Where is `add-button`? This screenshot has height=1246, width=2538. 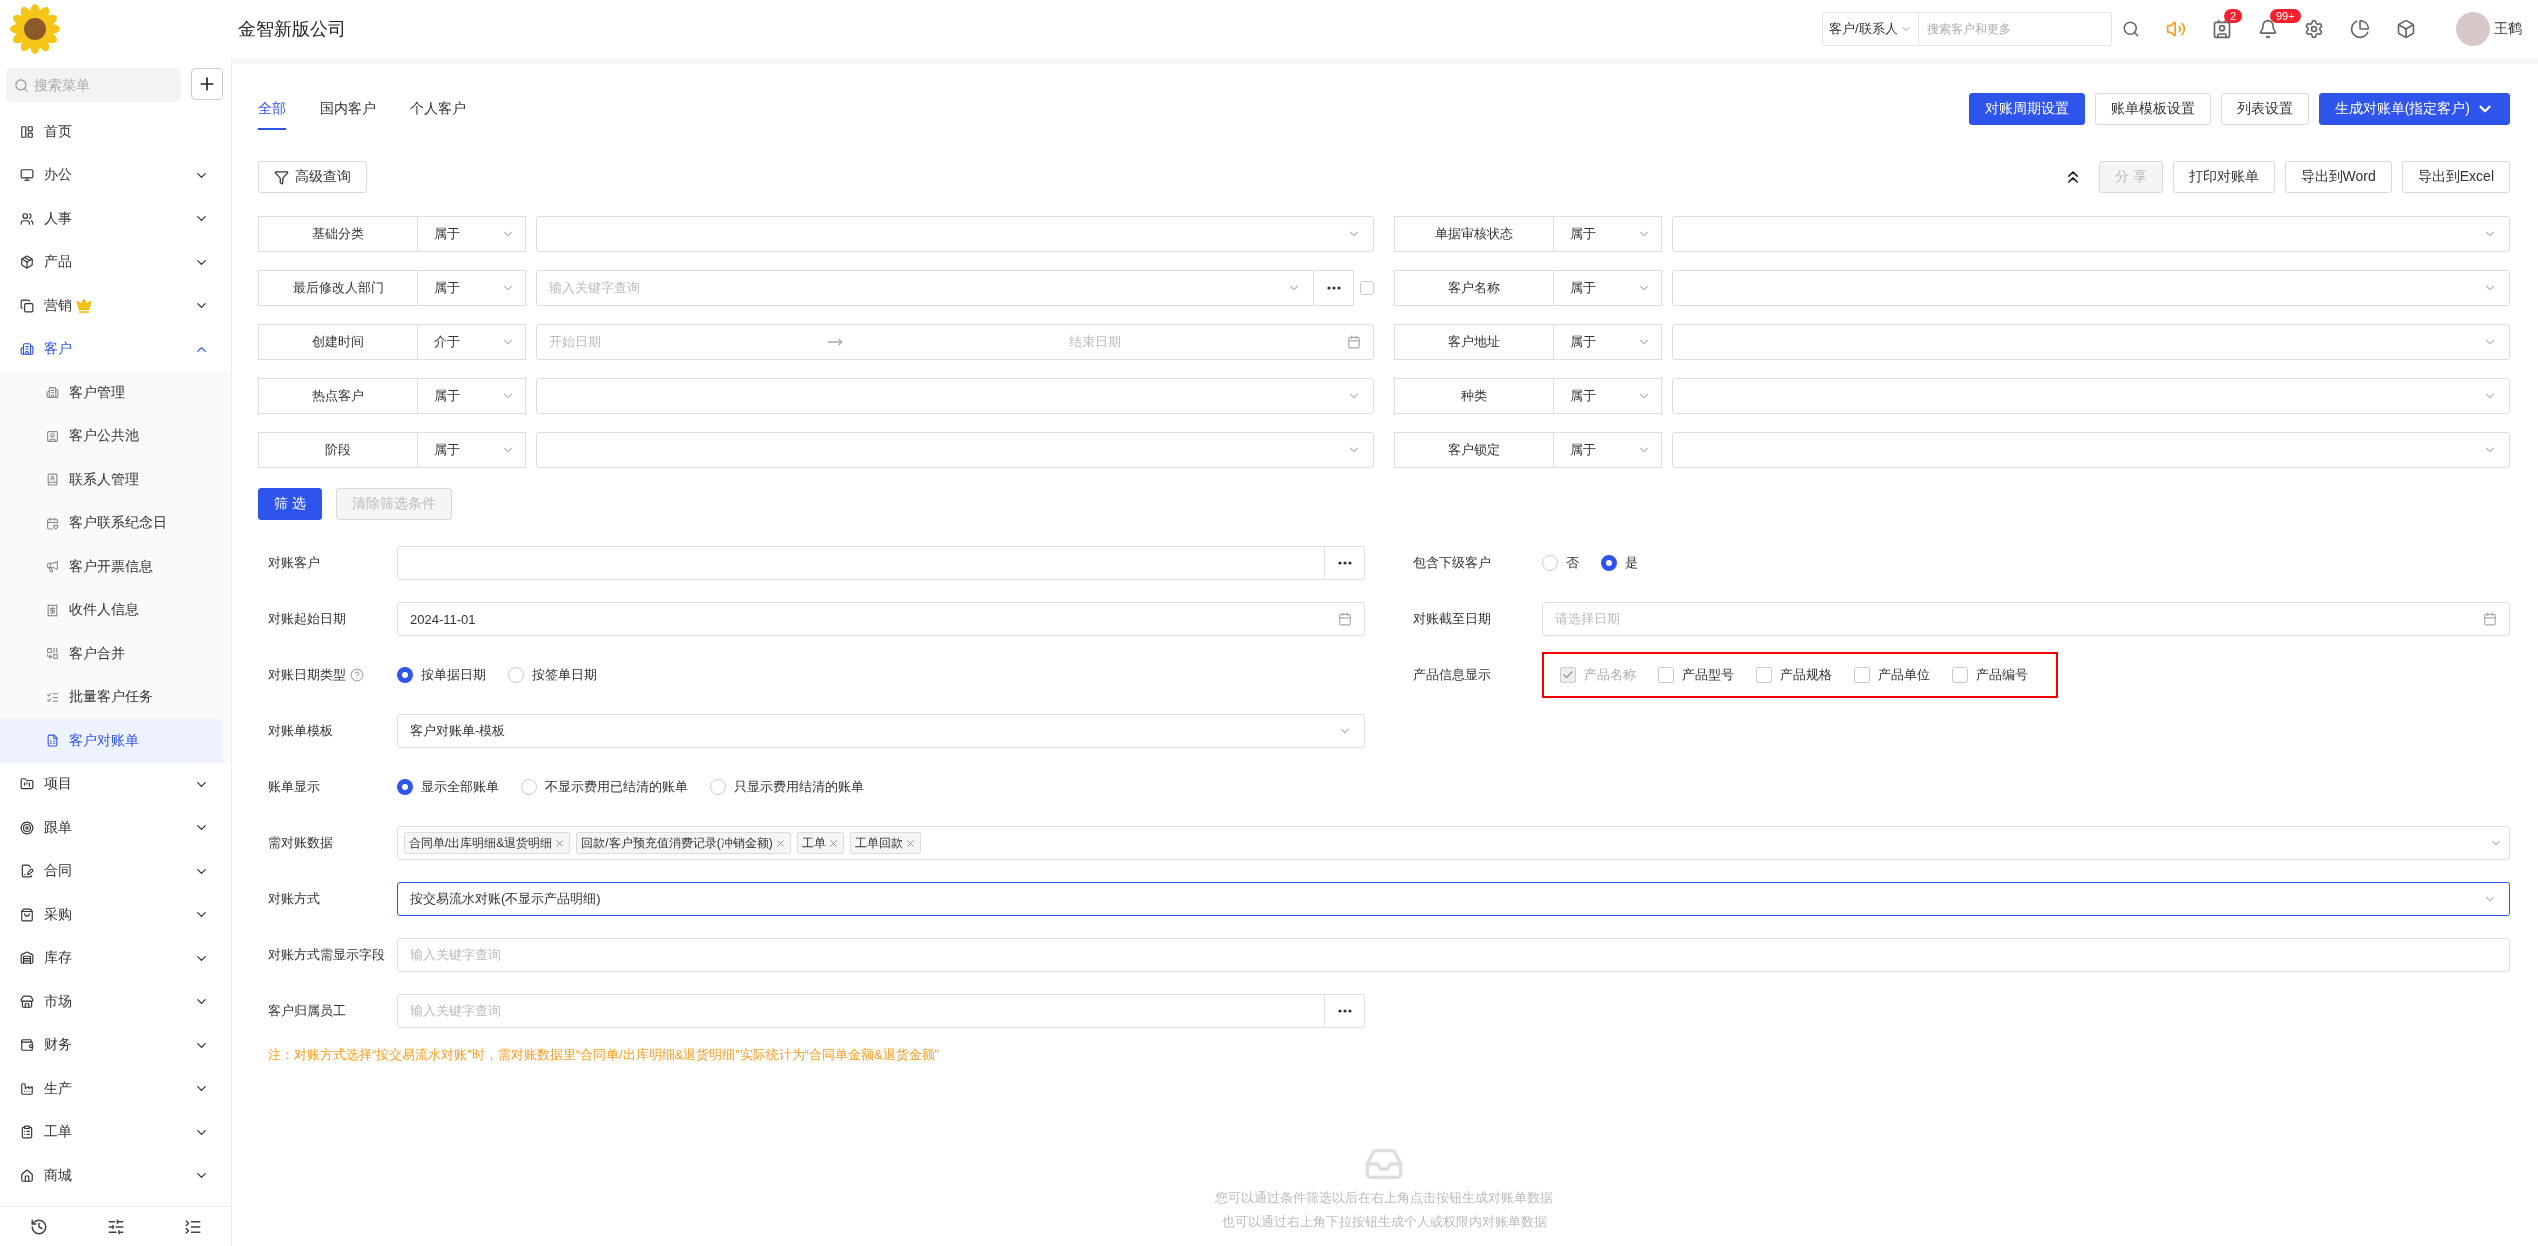 add-button is located at coordinates (207, 84).